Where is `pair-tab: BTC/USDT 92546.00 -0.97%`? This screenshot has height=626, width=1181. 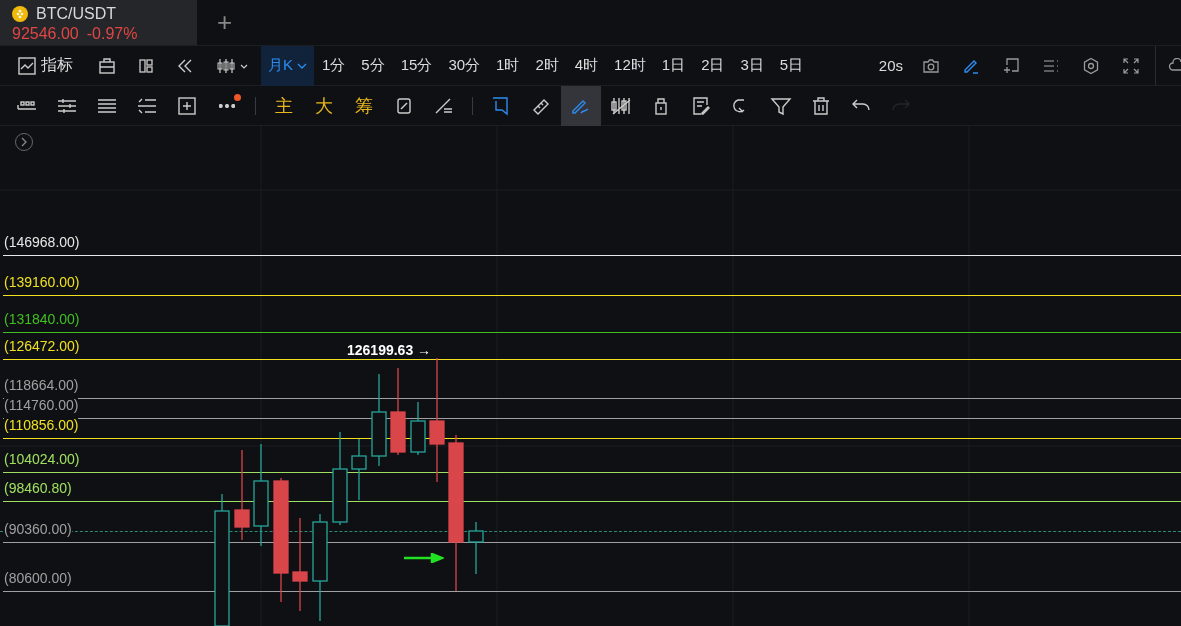
pair-tab: BTC/USDT 92546.00 -0.97% is located at coordinates (98, 22).